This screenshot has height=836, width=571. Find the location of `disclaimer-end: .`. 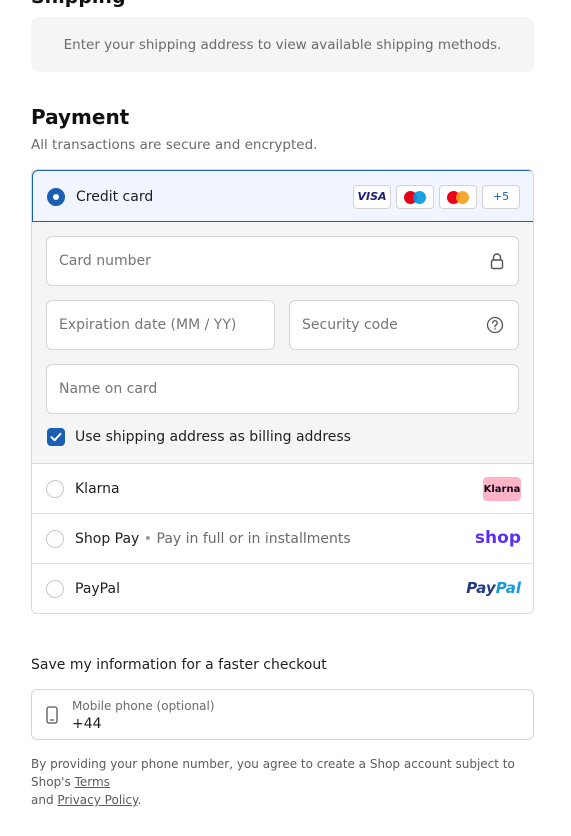

disclaimer-end: . is located at coordinates (139, 800).